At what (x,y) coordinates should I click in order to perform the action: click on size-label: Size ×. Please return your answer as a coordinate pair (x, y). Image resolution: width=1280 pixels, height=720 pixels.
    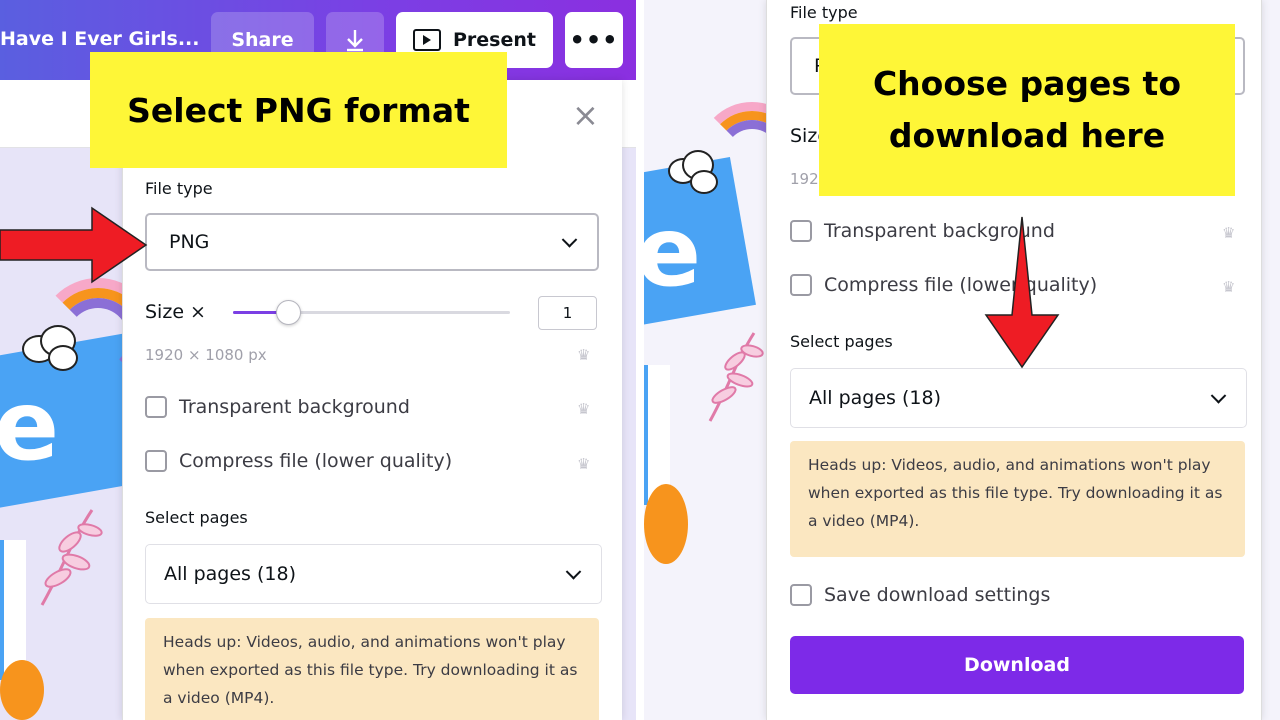
    Looking at the image, I should click on (175, 312).